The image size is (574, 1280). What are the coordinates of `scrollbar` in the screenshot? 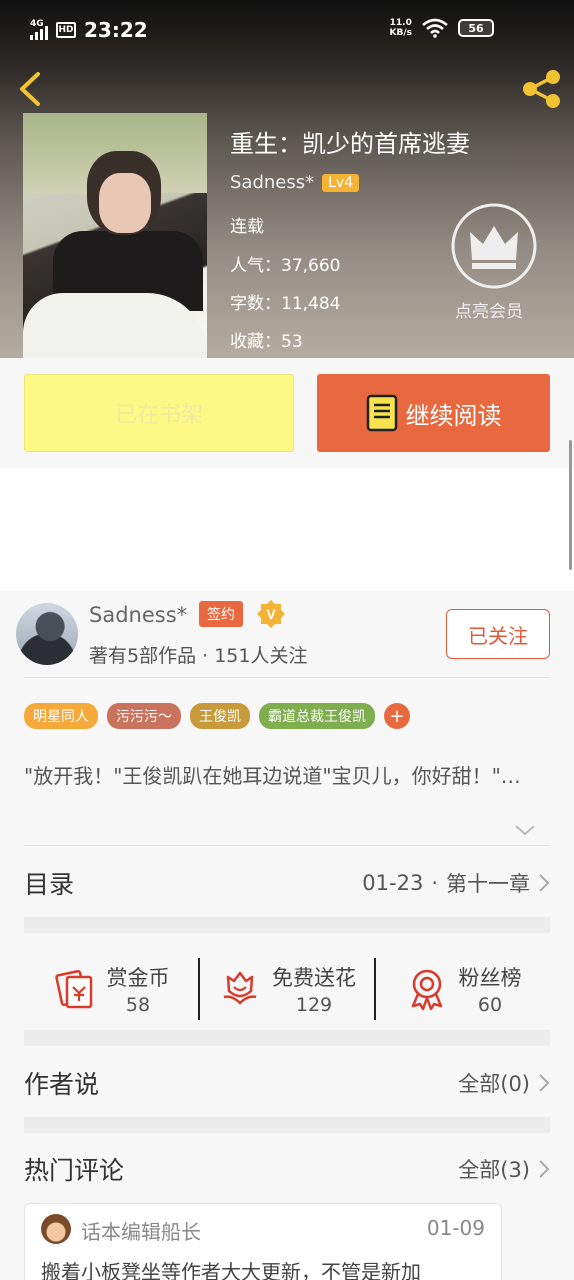 It's located at (570, 505).